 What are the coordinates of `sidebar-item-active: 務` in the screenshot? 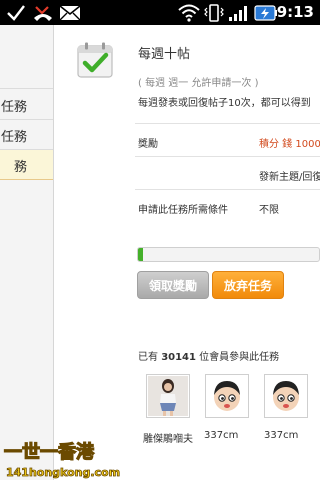 It's located at (26, 165).